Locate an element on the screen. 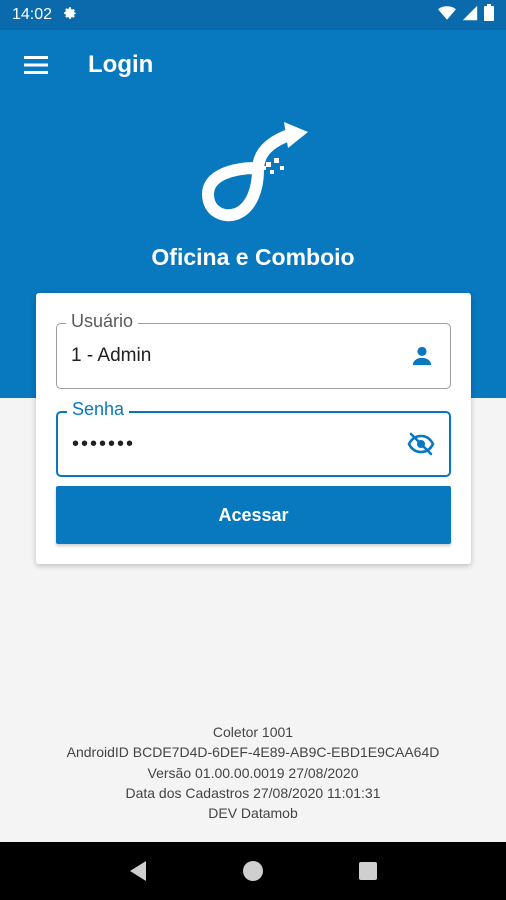 This screenshot has width=506, height=900. password-label: Senha is located at coordinates (98, 409).